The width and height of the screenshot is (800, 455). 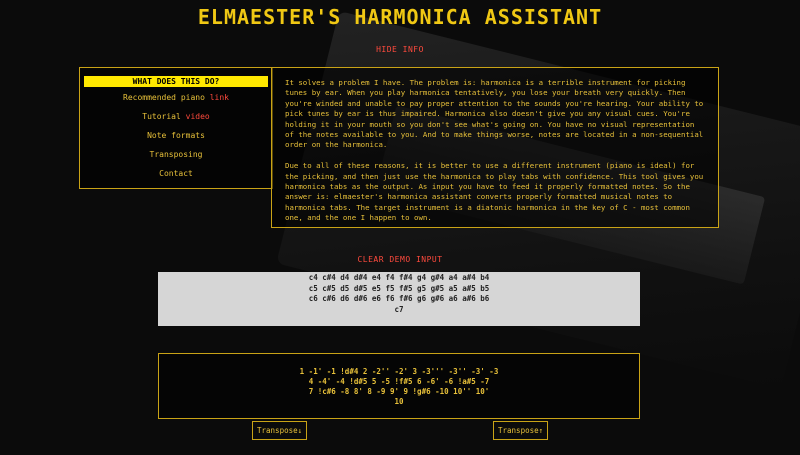 I want to click on hide-info-link: HIDE INFO, so click(x=400, y=49).